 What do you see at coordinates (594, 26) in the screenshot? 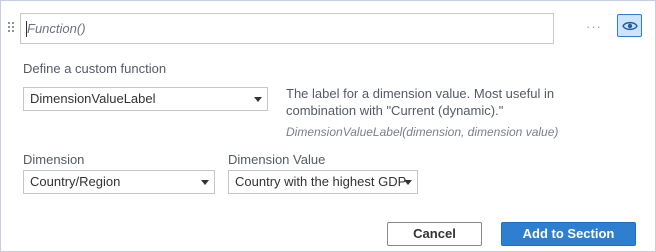
I see `more-icon: ···` at bounding box center [594, 26].